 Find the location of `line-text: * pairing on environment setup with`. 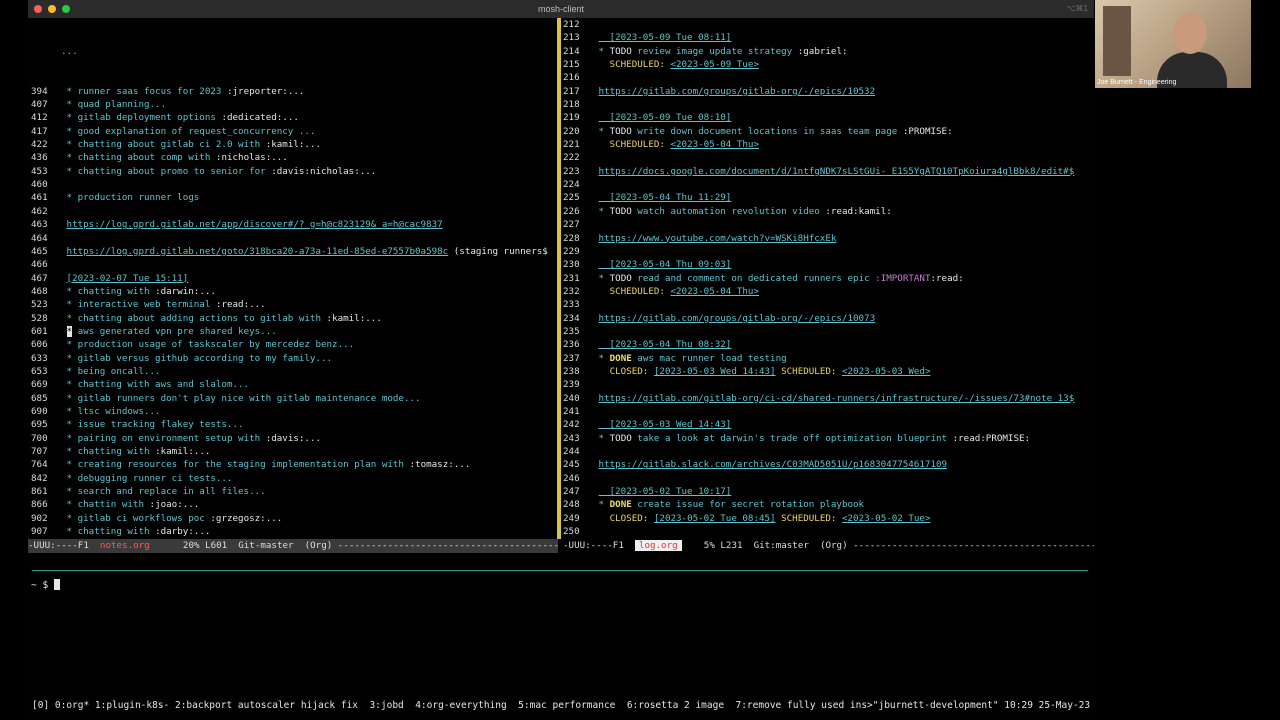

line-text: * pairing on environment setup with is located at coordinates (166, 438).